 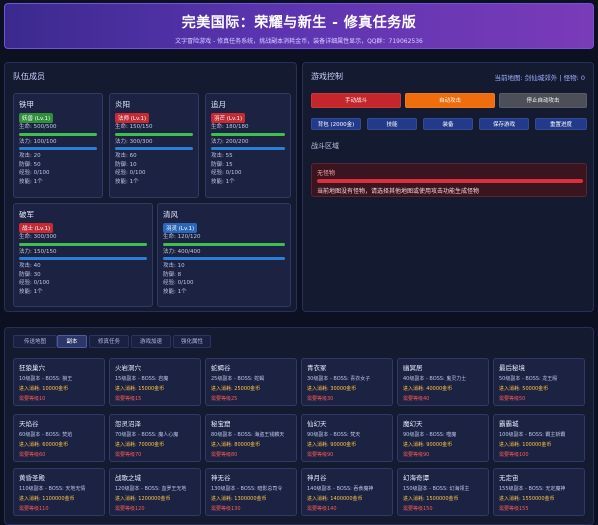 What do you see at coordinates (32, 399) in the screenshot?
I see `dungeon-requirement: 需要等级10` at bounding box center [32, 399].